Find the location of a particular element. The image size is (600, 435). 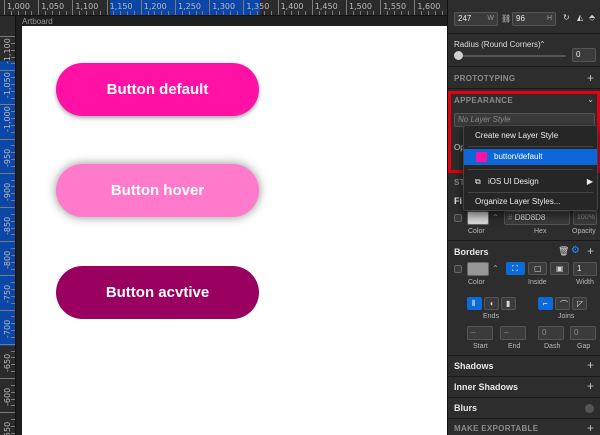

add-export-icon: + is located at coordinates (590, 428).